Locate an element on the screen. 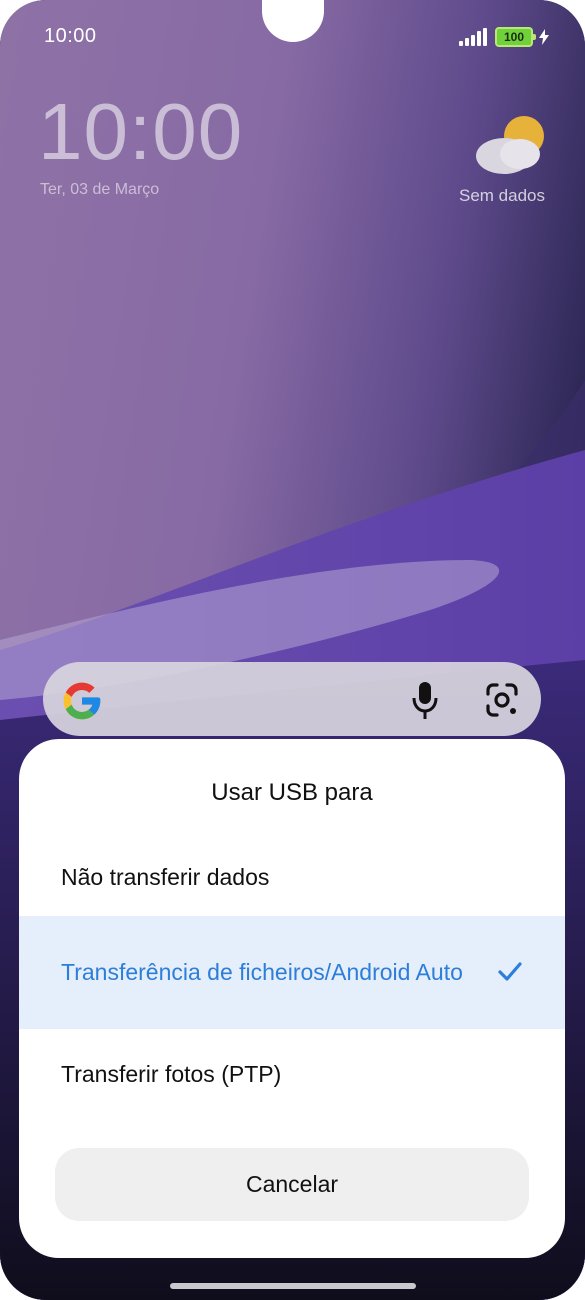 The image size is (585, 1300). option-label: Transferir fotos (PTP) is located at coordinates (171, 1073).